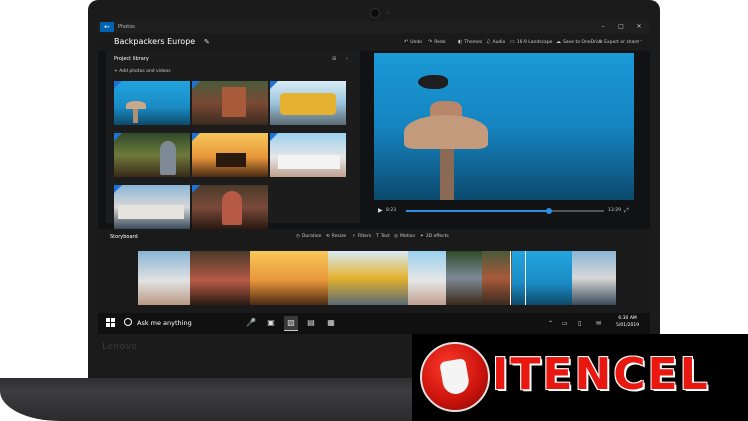 The height and width of the screenshot is (421, 748). What do you see at coordinates (331, 323) in the screenshot?
I see `store-icon: ▦` at bounding box center [331, 323].